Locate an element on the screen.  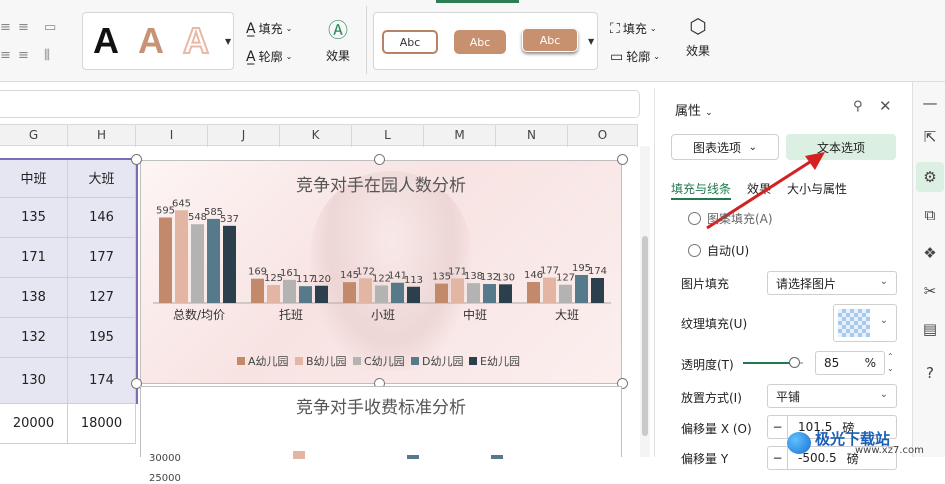
col-header-j: J is located at coordinates (244, 136).